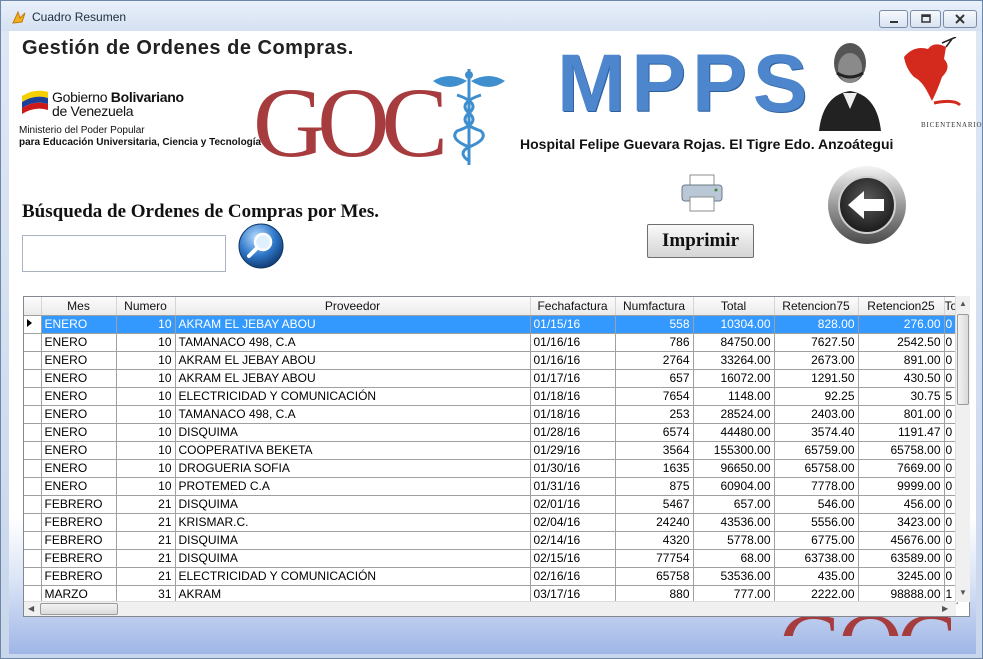 This screenshot has height=659, width=983. What do you see at coordinates (146, 306) in the screenshot?
I see `column-header: Numero` at bounding box center [146, 306].